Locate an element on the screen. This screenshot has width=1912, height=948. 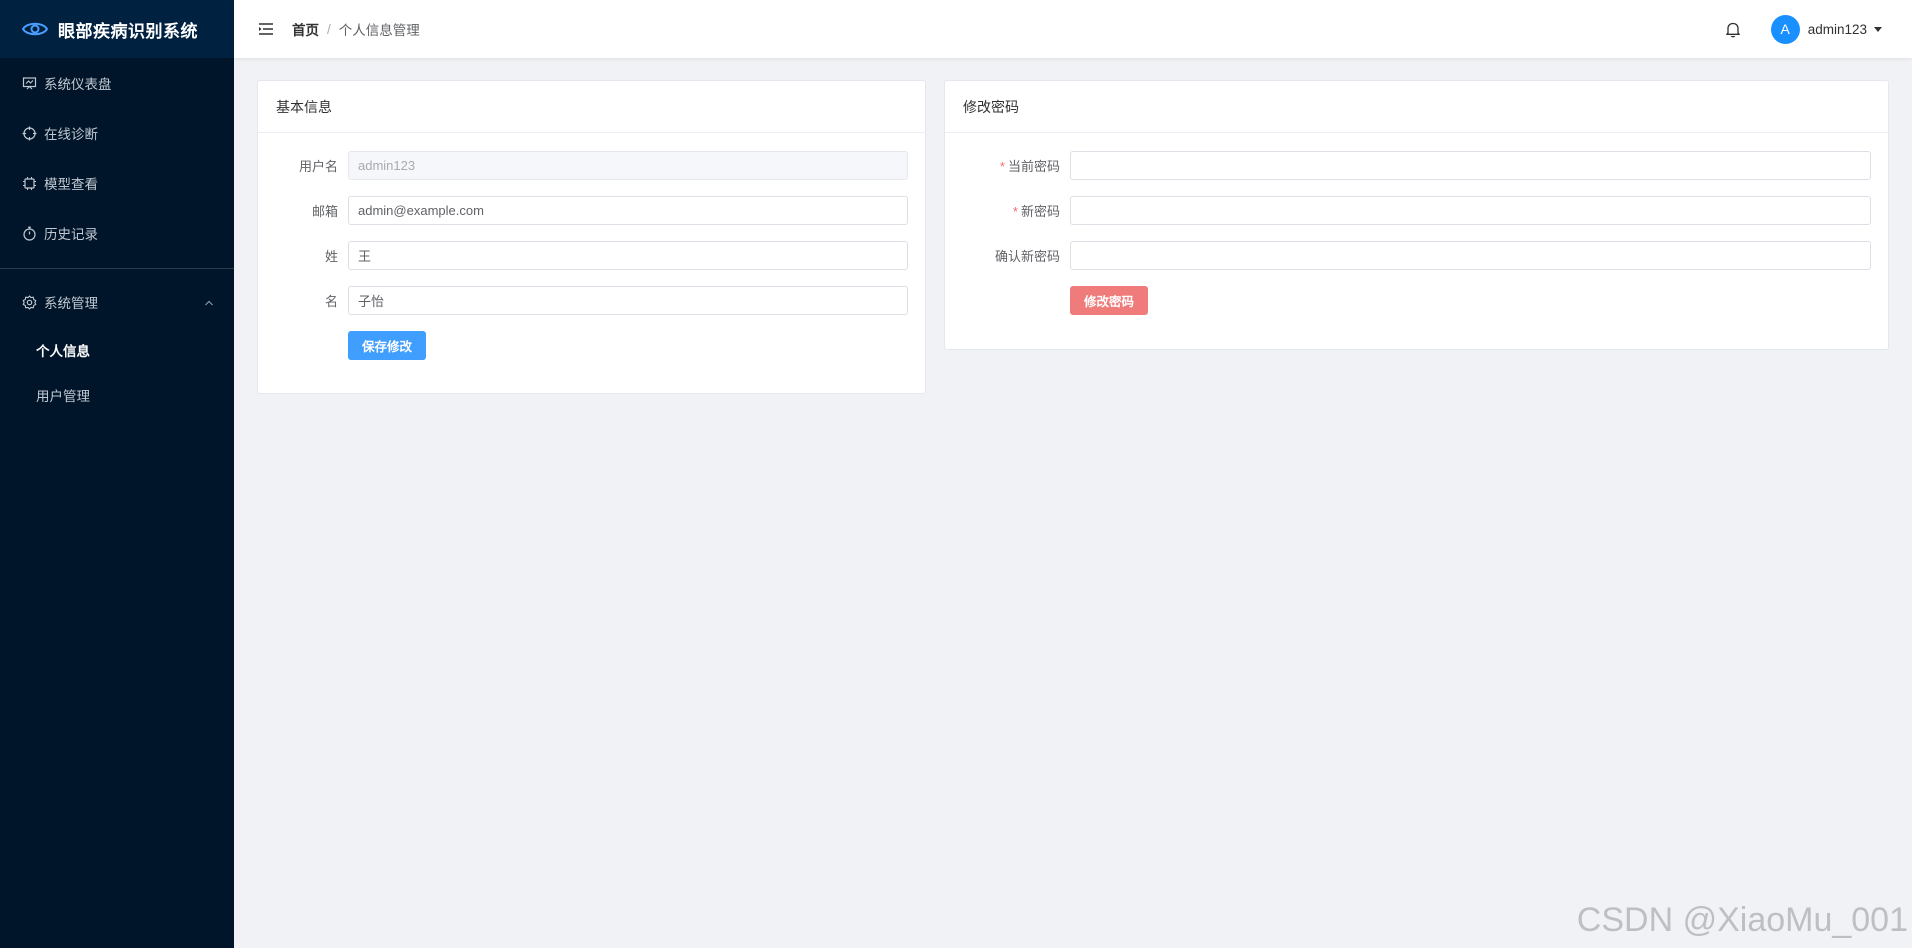
stopwatch-icon is located at coordinates (29, 233).